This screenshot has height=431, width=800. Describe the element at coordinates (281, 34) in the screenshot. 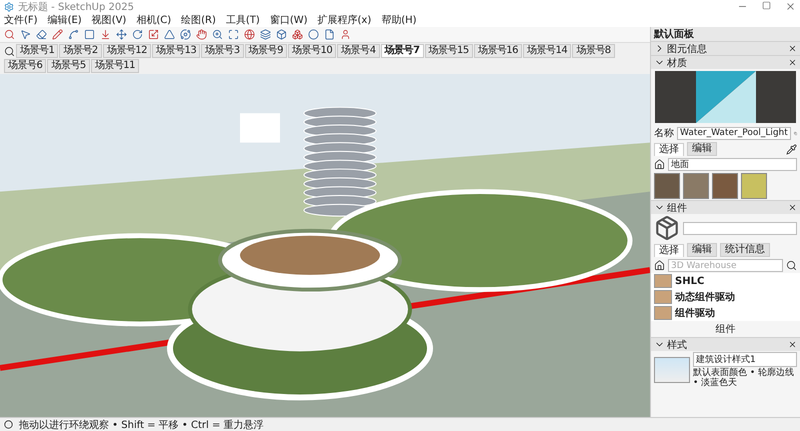

I see `box-icon` at that location.